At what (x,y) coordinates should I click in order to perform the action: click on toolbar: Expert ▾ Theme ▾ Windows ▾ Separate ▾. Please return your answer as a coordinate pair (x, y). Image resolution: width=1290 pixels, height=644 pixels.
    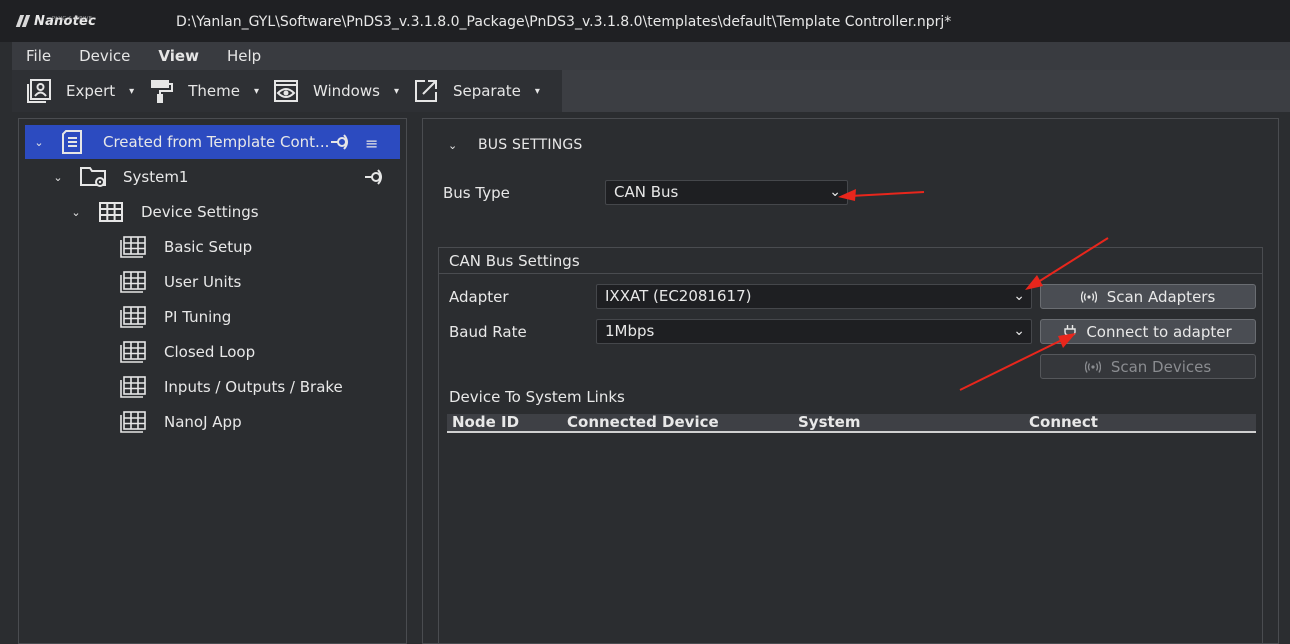
    Looking at the image, I should click on (287, 91).